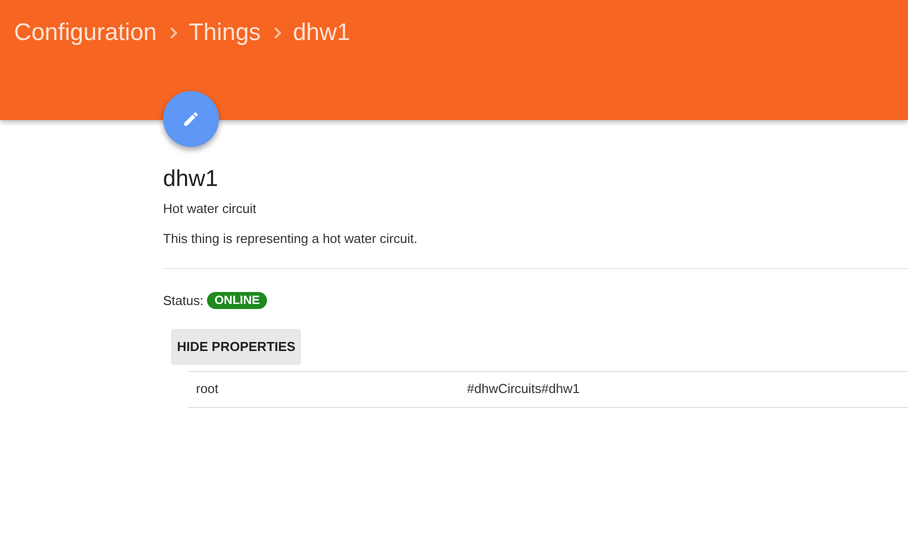 This screenshot has width=908, height=548. I want to click on breadcrumb-link: Things, so click(224, 33).